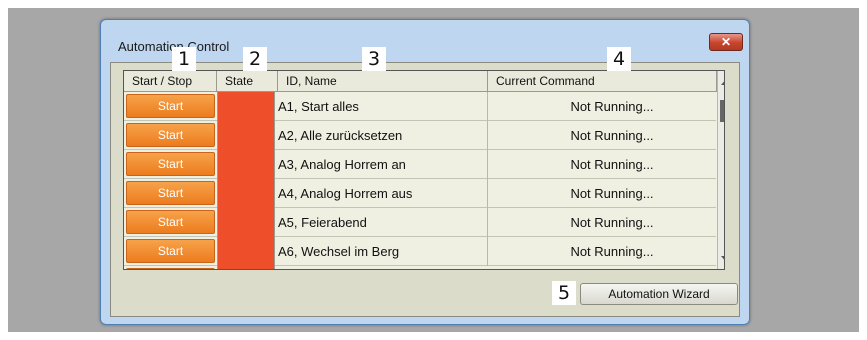 This screenshot has height=340, width=867. I want to click on start-button-partial, so click(170, 268).